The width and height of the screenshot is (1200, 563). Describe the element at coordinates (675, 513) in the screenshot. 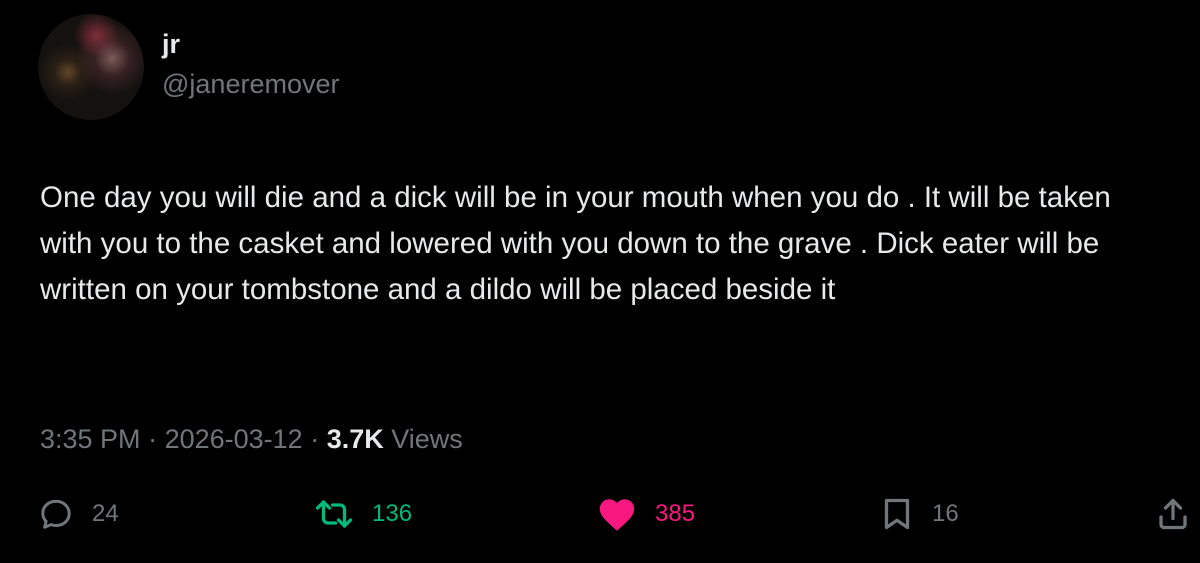

I see `like-count: 385` at that location.